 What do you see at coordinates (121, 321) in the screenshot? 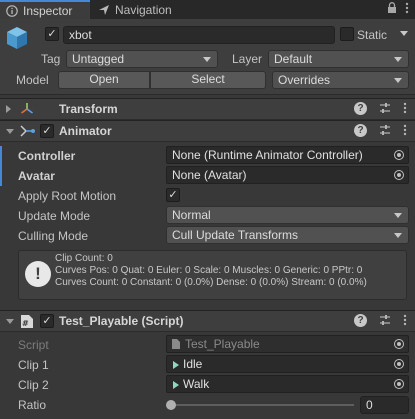
I see `script-title: Test_Playable (Script)` at bounding box center [121, 321].